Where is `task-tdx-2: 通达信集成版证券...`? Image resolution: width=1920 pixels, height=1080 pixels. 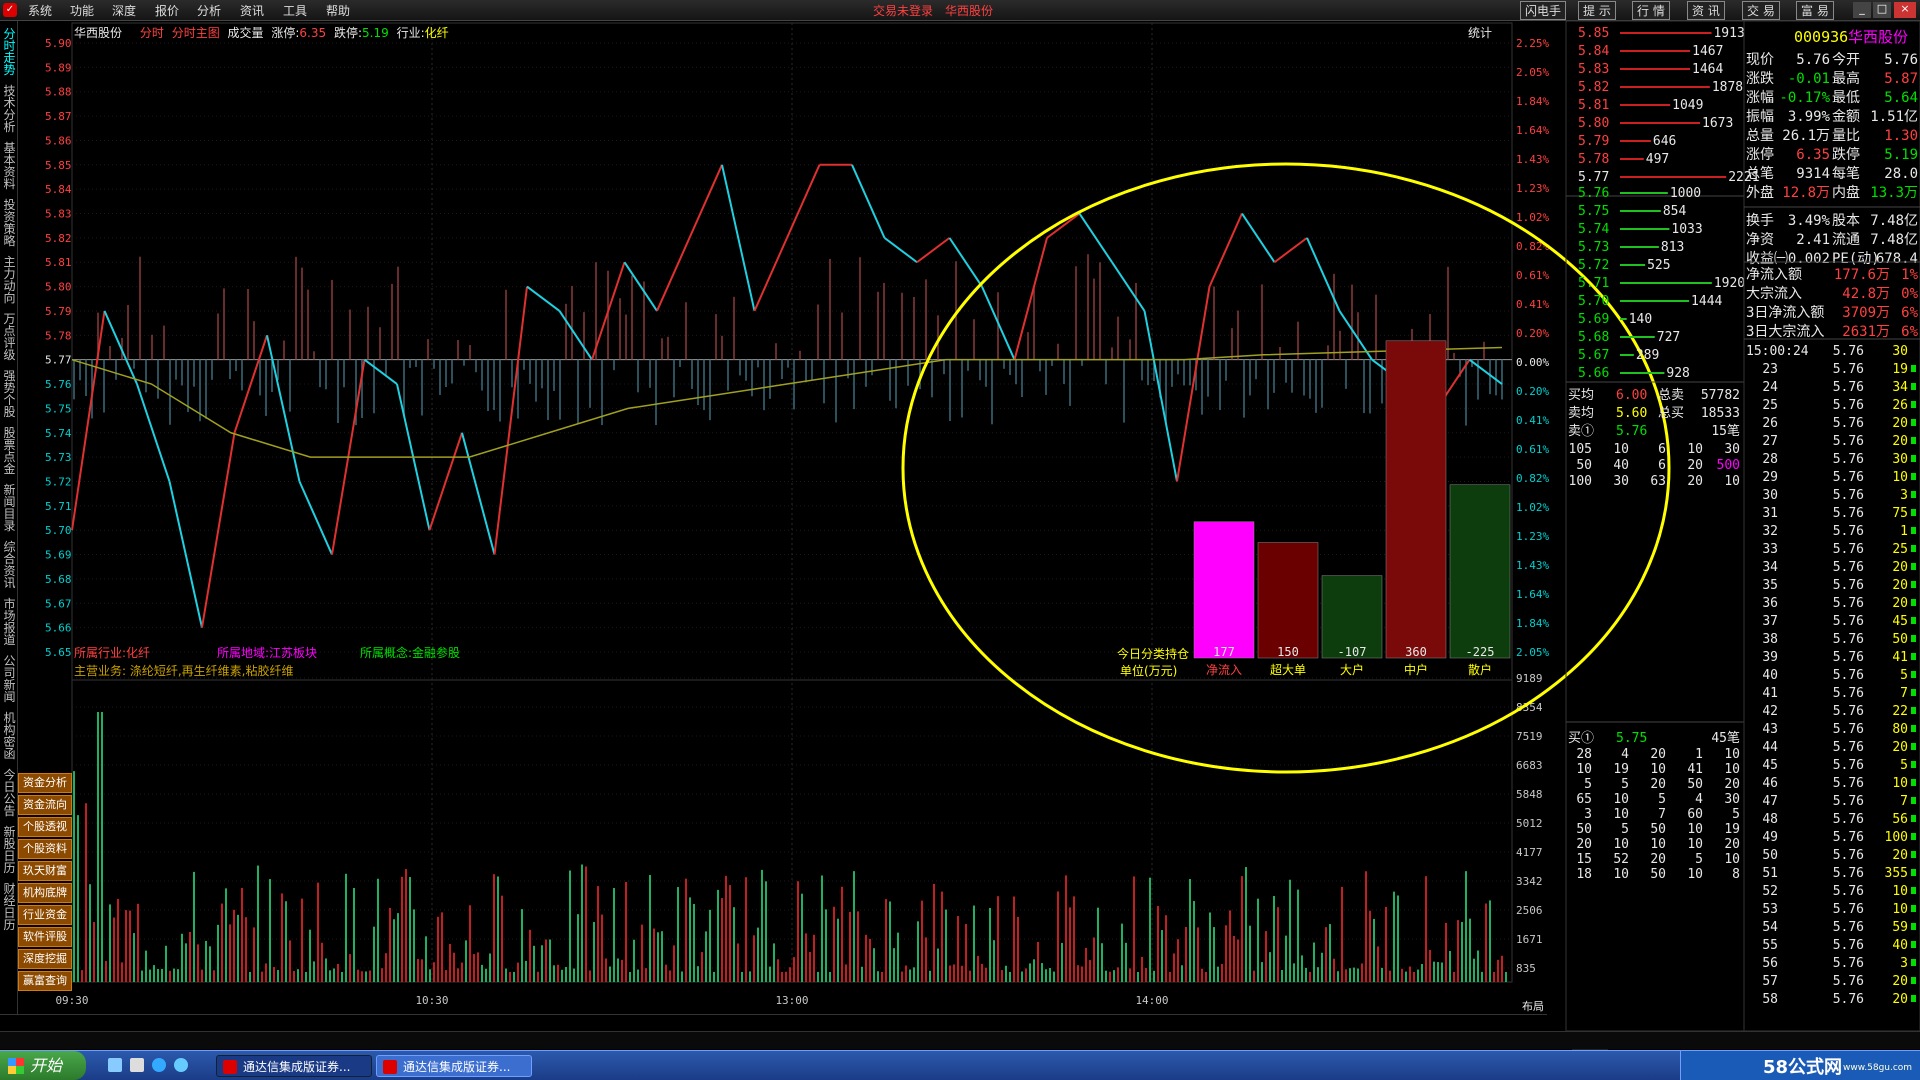 task-tdx-2: 通达信集成版证券... is located at coordinates (454, 1066).